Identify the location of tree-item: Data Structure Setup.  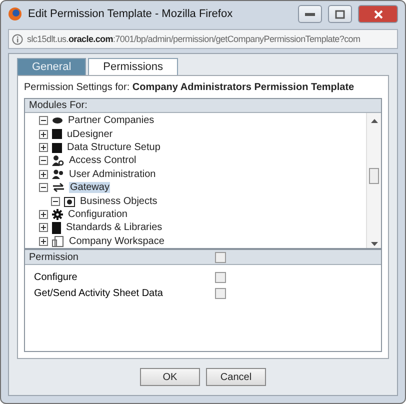
(114, 148).